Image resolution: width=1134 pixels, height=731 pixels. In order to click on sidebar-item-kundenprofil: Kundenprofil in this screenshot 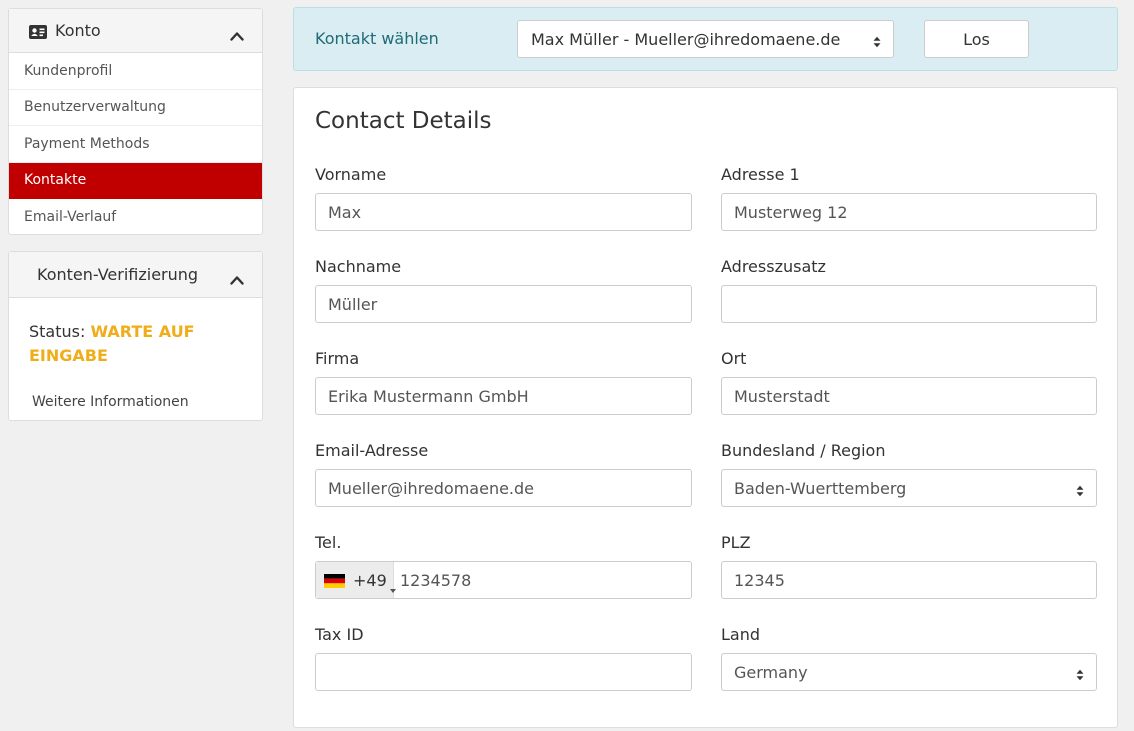, I will do `click(135, 71)`.